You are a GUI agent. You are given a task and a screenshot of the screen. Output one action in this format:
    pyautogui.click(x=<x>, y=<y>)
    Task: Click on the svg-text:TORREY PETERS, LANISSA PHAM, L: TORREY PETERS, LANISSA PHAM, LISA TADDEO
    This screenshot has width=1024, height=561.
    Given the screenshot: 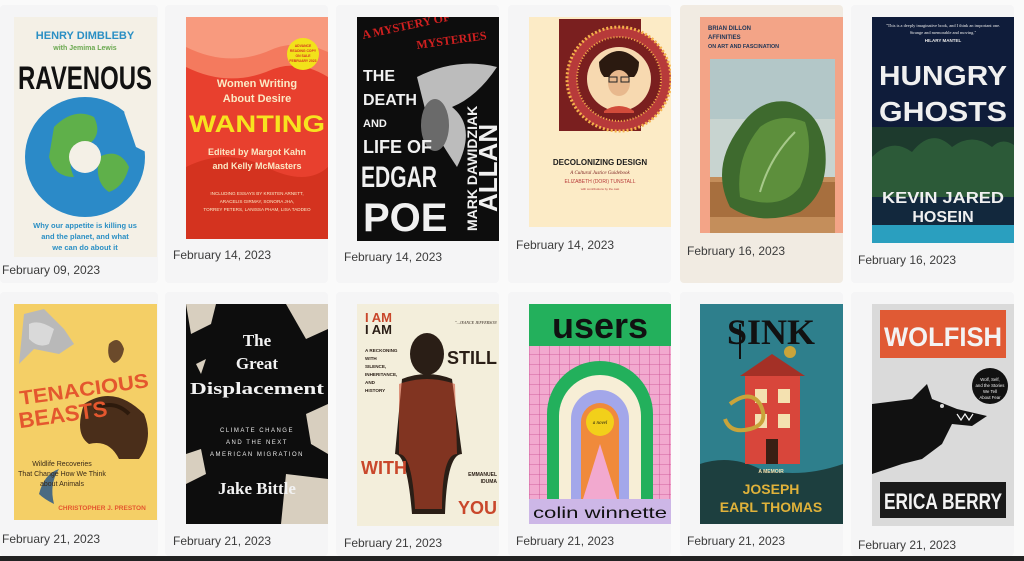 What is the action you would take?
    pyautogui.click(x=257, y=209)
    